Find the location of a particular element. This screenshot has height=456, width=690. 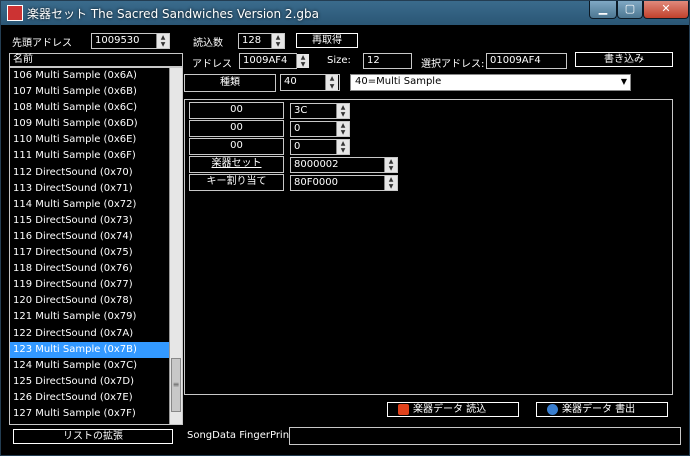

list-item: 124 Multi Sample (0x7C) is located at coordinates (96, 366).